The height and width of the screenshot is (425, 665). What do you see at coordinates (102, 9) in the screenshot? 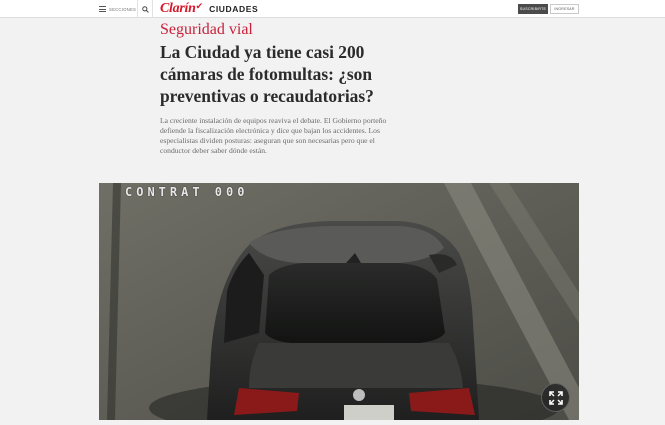
I see `hamburger-icon` at bounding box center [102, 9].